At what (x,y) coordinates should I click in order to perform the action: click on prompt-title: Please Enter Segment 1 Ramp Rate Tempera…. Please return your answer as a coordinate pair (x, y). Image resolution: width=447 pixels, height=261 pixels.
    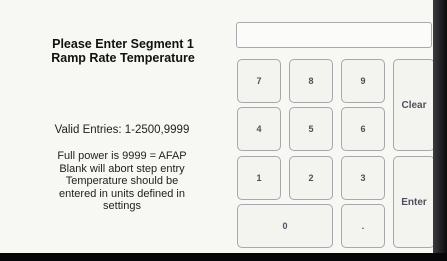
    Looking at the image, I should click on (123, 51).